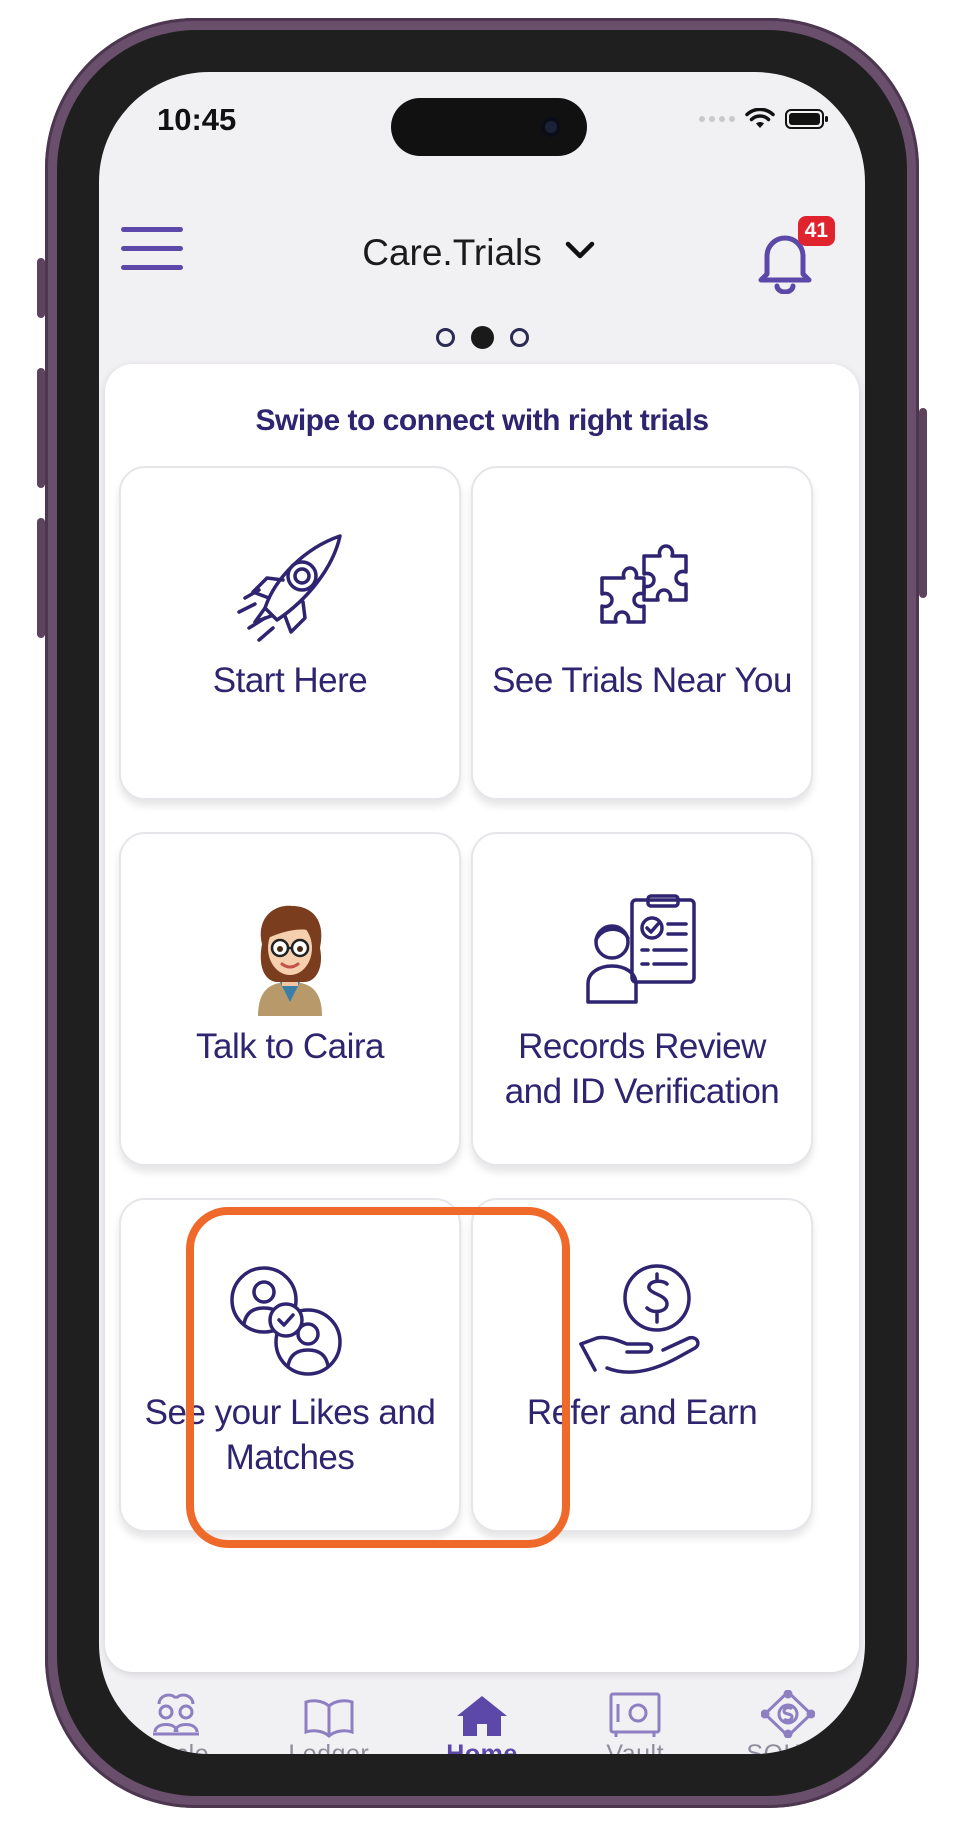 The width and height of the screenshot is (957, 1825). I want to click on tab-home: Home, so click(481, 1718).